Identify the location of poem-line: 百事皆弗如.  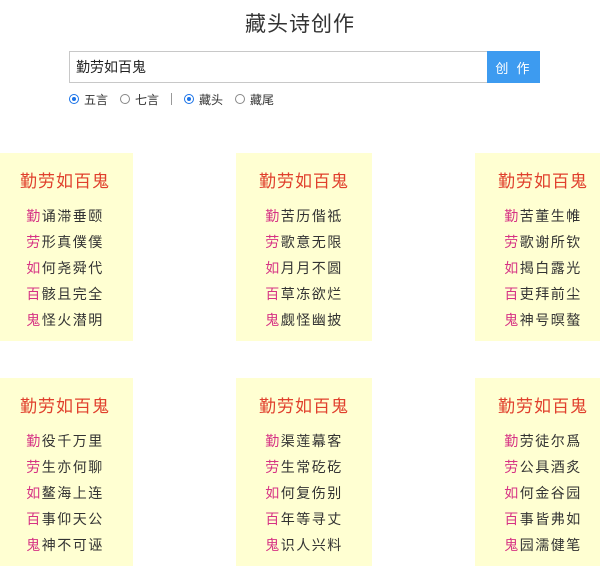
(537, 520).